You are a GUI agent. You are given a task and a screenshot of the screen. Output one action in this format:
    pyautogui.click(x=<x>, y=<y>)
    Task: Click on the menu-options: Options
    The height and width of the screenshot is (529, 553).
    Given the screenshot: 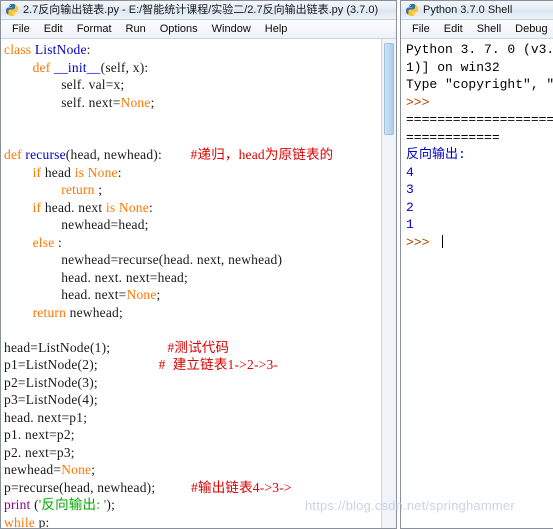 What is the action you would take?
    pyautogui.click(x=179, y=29)
    